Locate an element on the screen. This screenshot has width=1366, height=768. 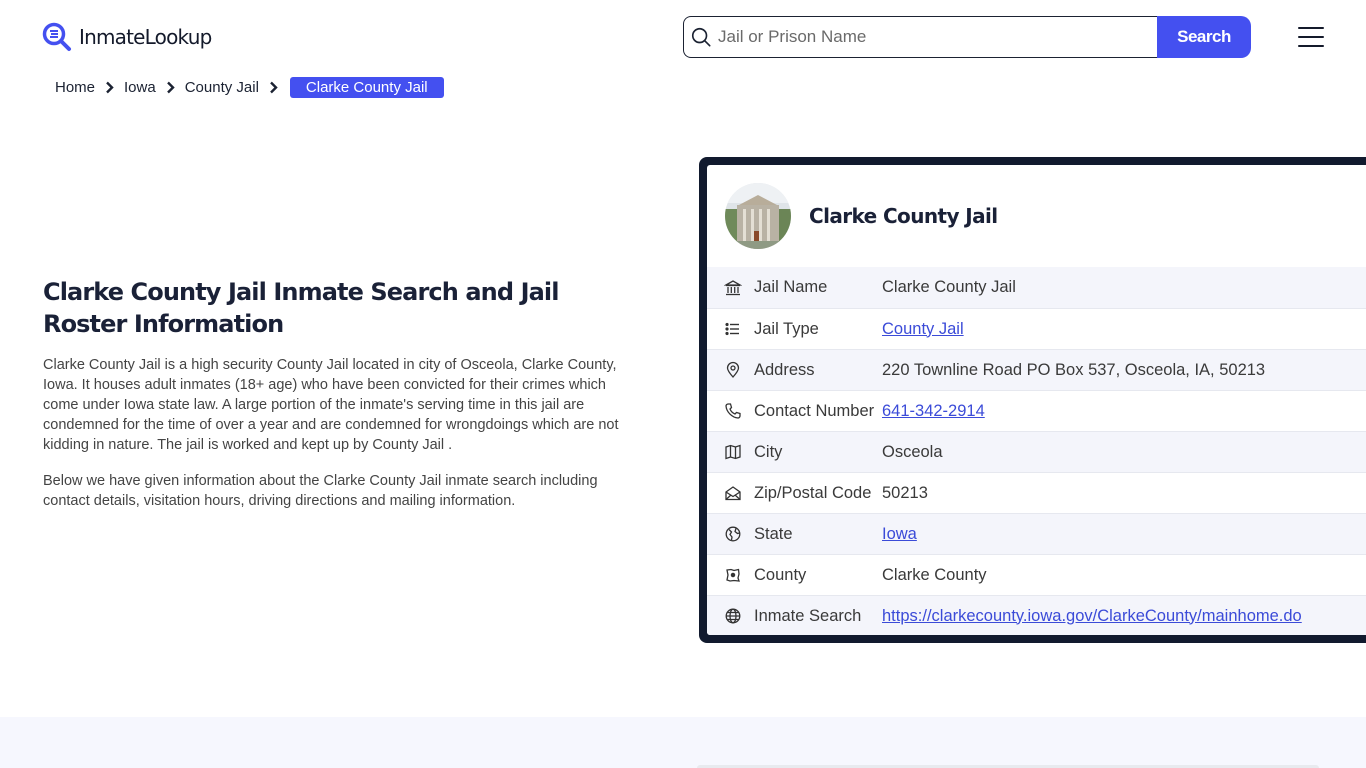
county-map-icon is located at coordinates (733, 575).